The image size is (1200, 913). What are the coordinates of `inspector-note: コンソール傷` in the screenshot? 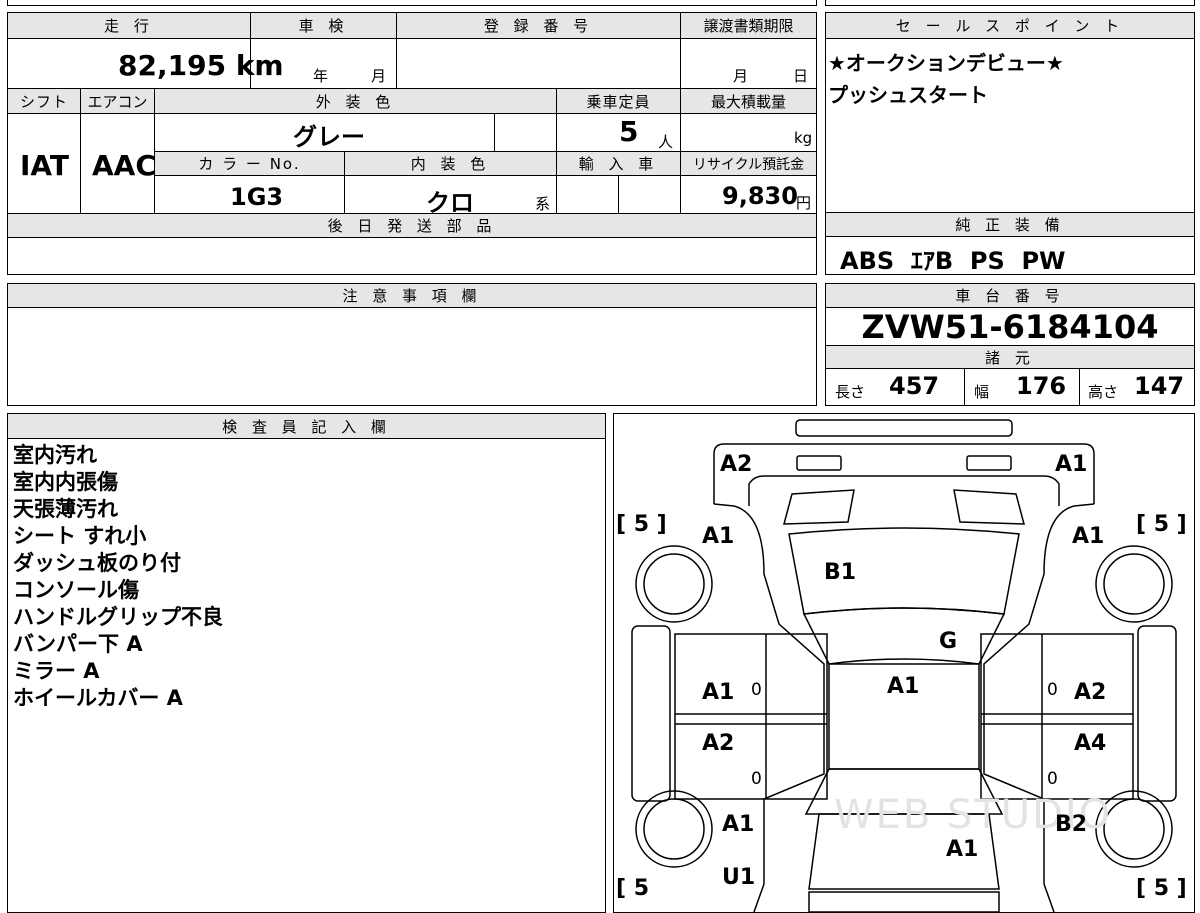 It's located at (76, 590).